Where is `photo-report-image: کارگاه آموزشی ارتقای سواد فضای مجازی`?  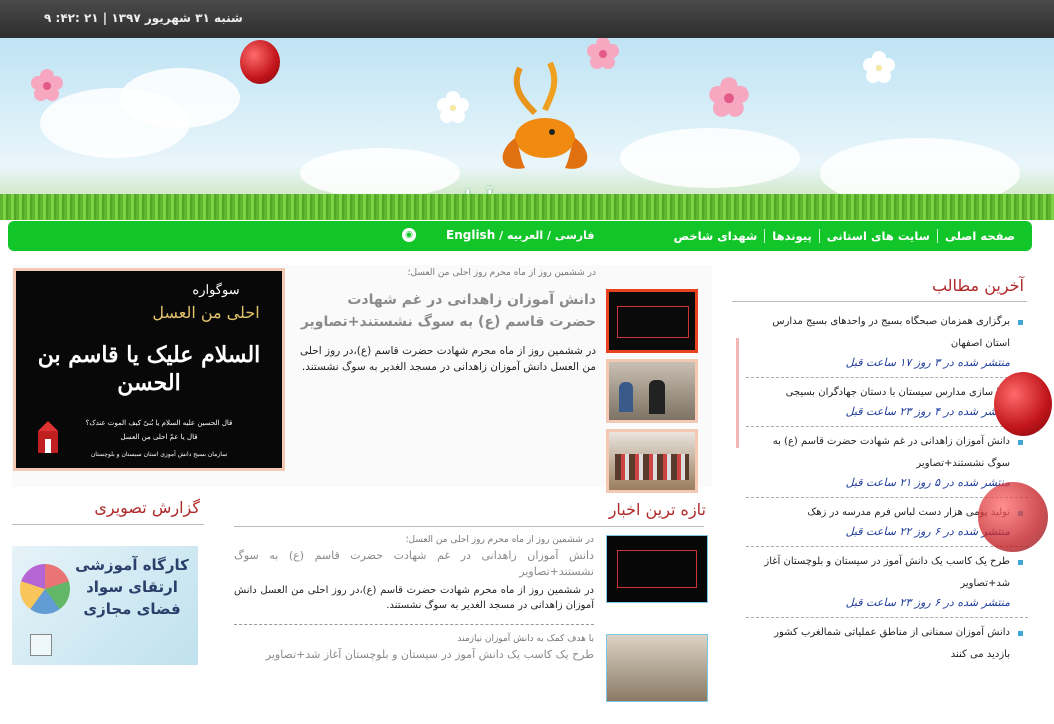 photo-report-image: کارگاه آموزشی ارتقای سواد فضای مجازی is located at coordinates (105, 605).